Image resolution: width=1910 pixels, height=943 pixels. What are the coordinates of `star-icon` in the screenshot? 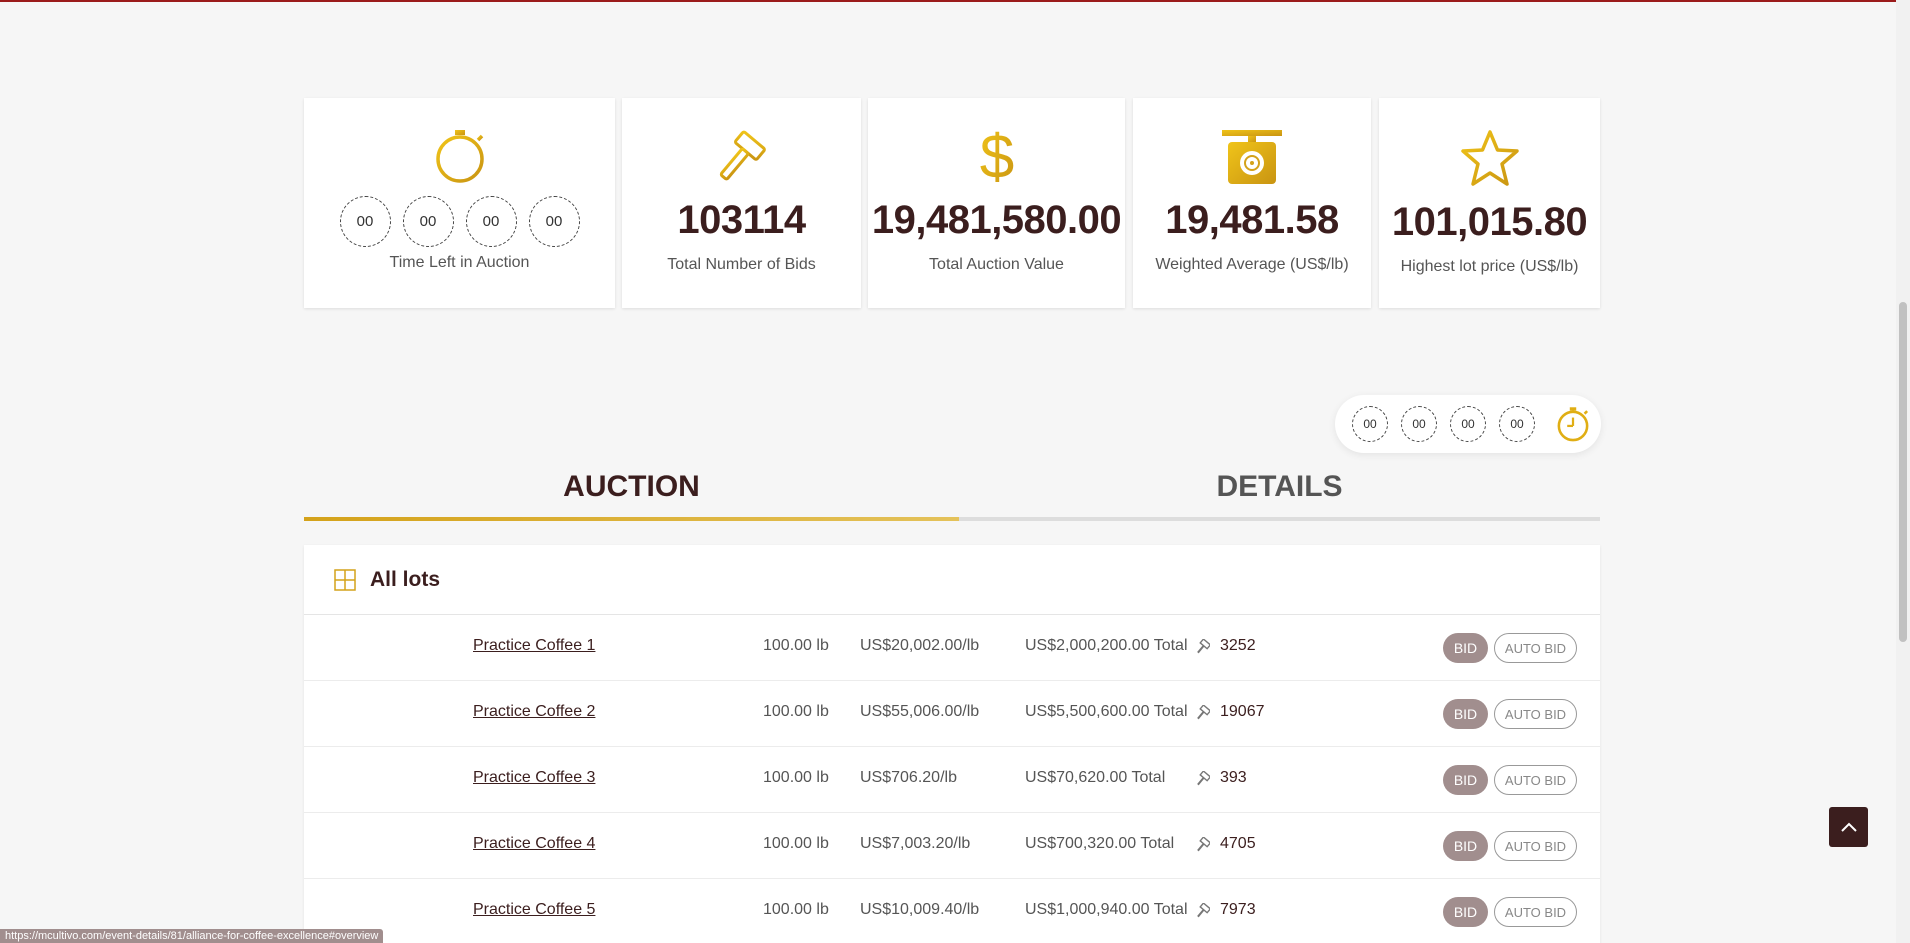 It's located at (1490, 160).